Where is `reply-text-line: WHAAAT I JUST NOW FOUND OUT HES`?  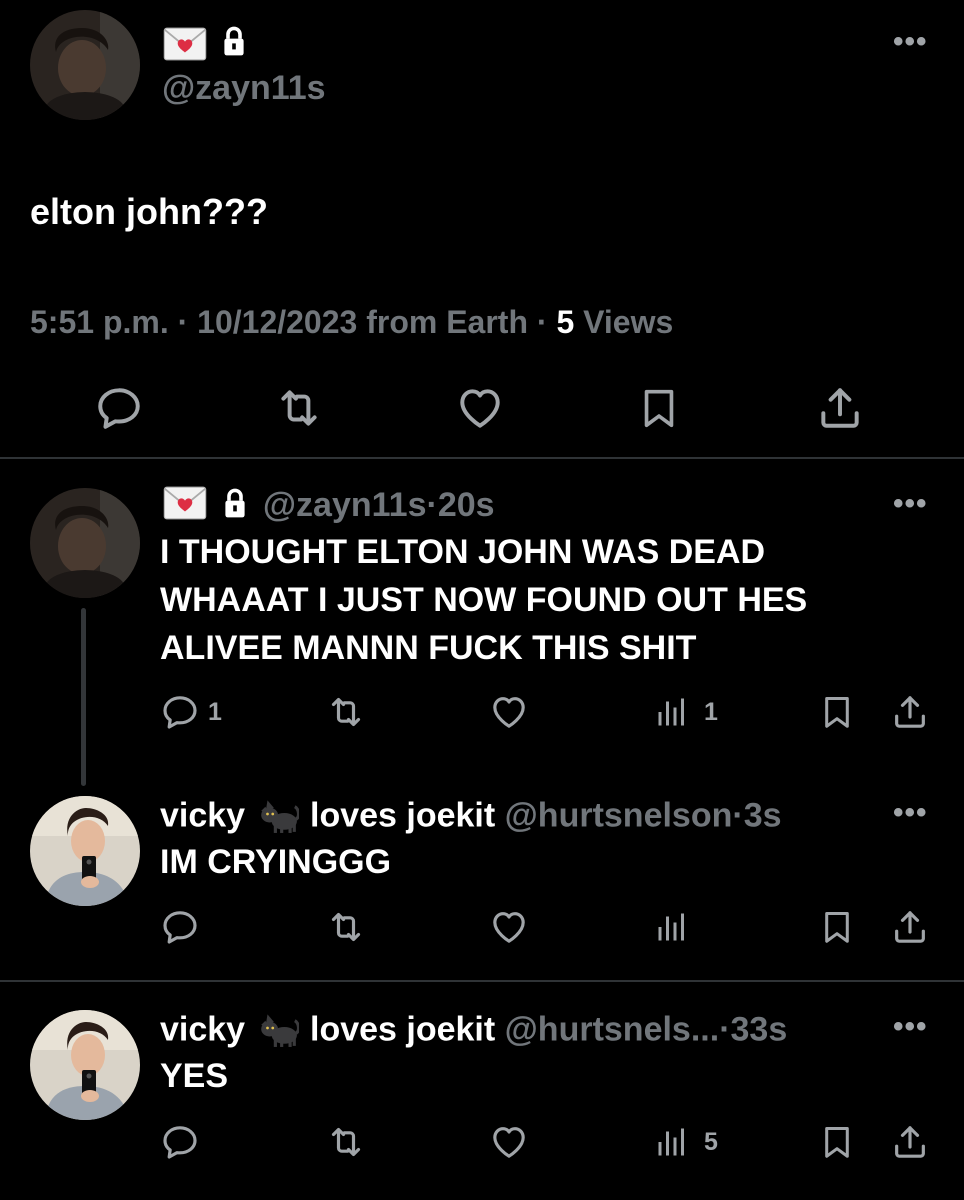
reply-text-line: WHAAAT I JUST NOW FOUND OUT HES is located at coordinates (484, 600).